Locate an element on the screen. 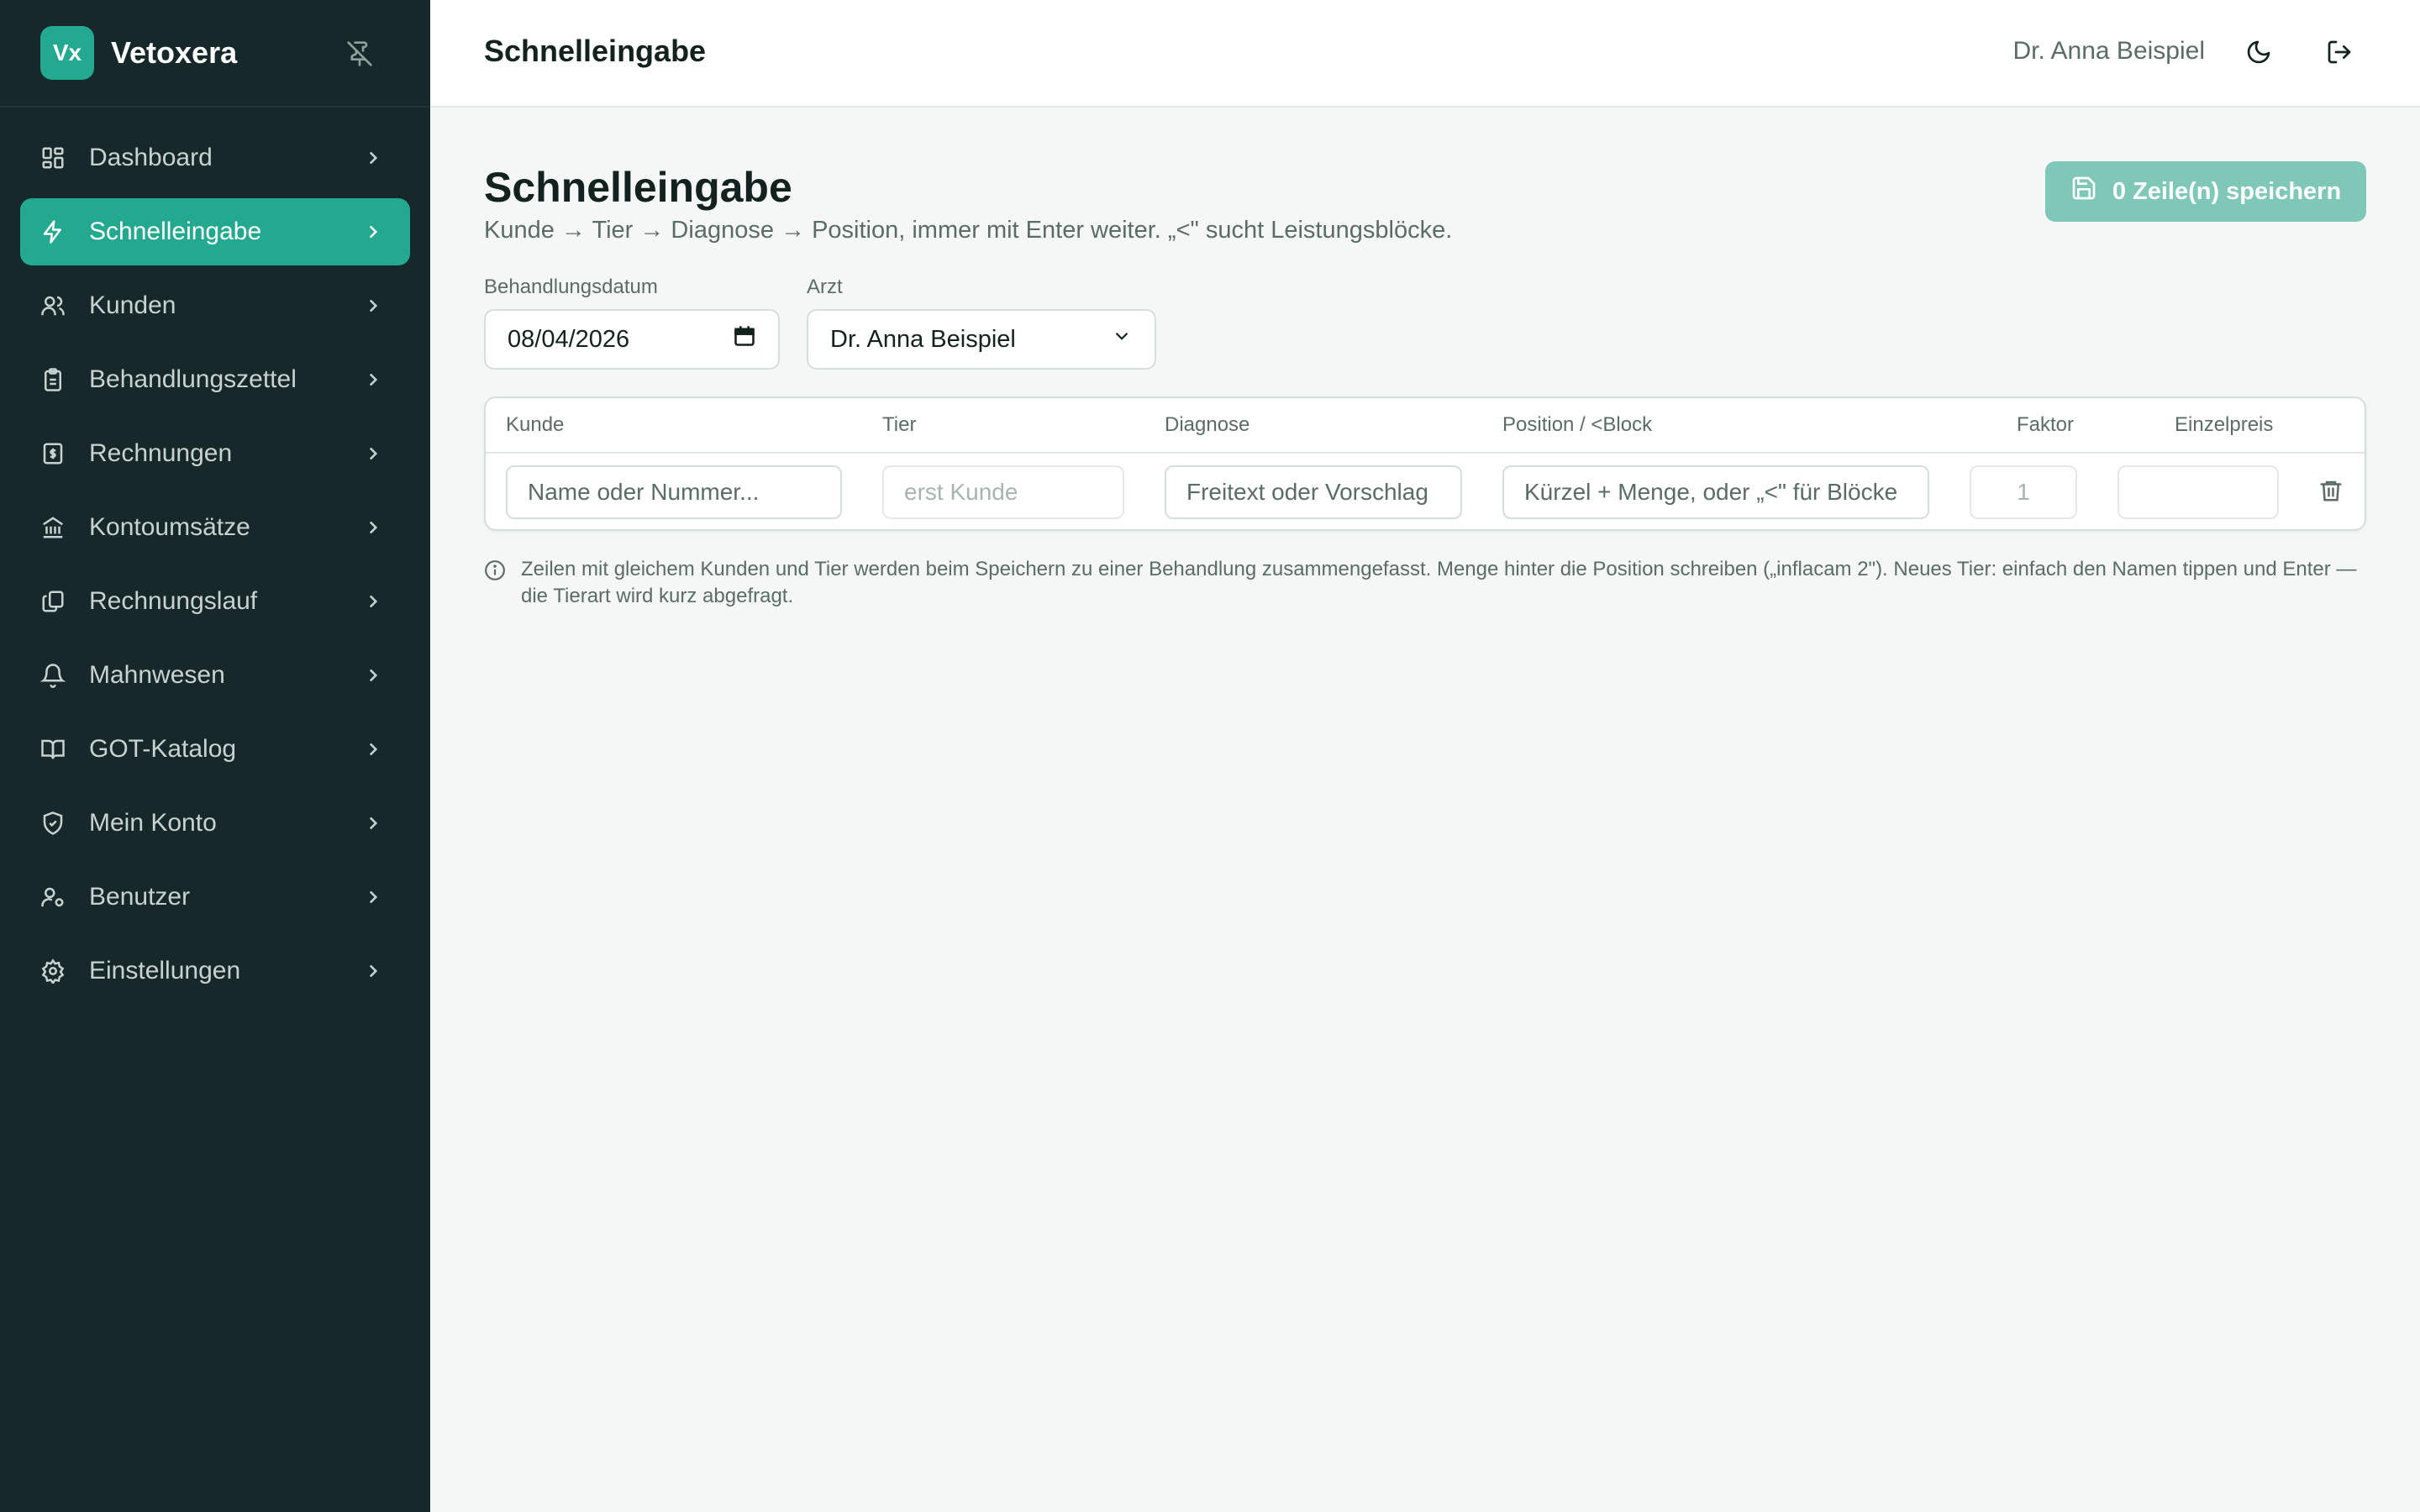 This screenshot has width=2420, height=1512. current-user-name: Dr. Anna Beispiel is located at coordinates (2108, 51).